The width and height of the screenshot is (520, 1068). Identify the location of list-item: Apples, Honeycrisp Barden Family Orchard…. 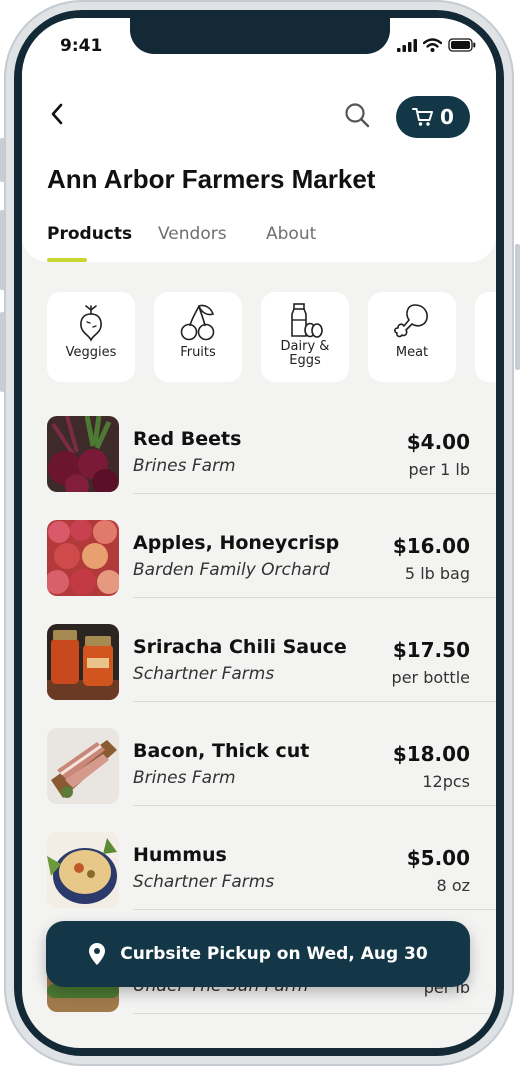
(259, 572).